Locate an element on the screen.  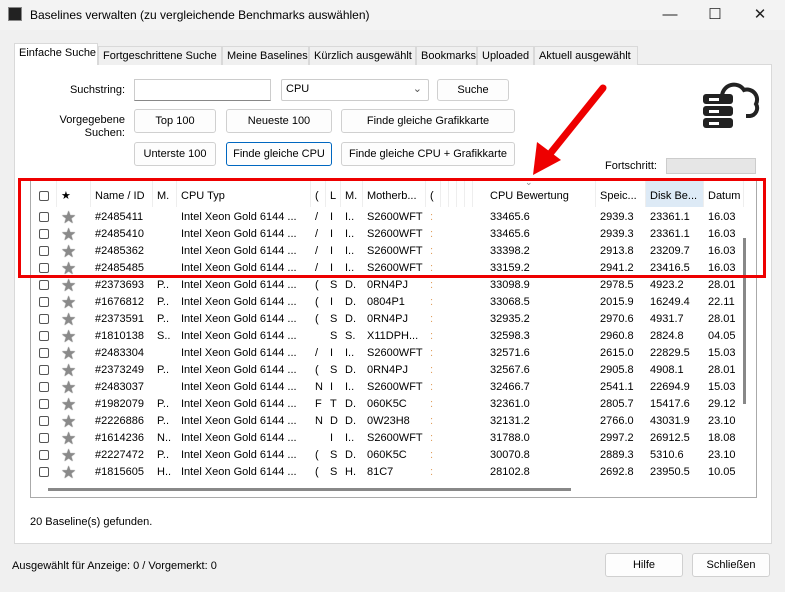
same-cpu-button: Finde gleiche CPU is located at coordinates (279, 154).